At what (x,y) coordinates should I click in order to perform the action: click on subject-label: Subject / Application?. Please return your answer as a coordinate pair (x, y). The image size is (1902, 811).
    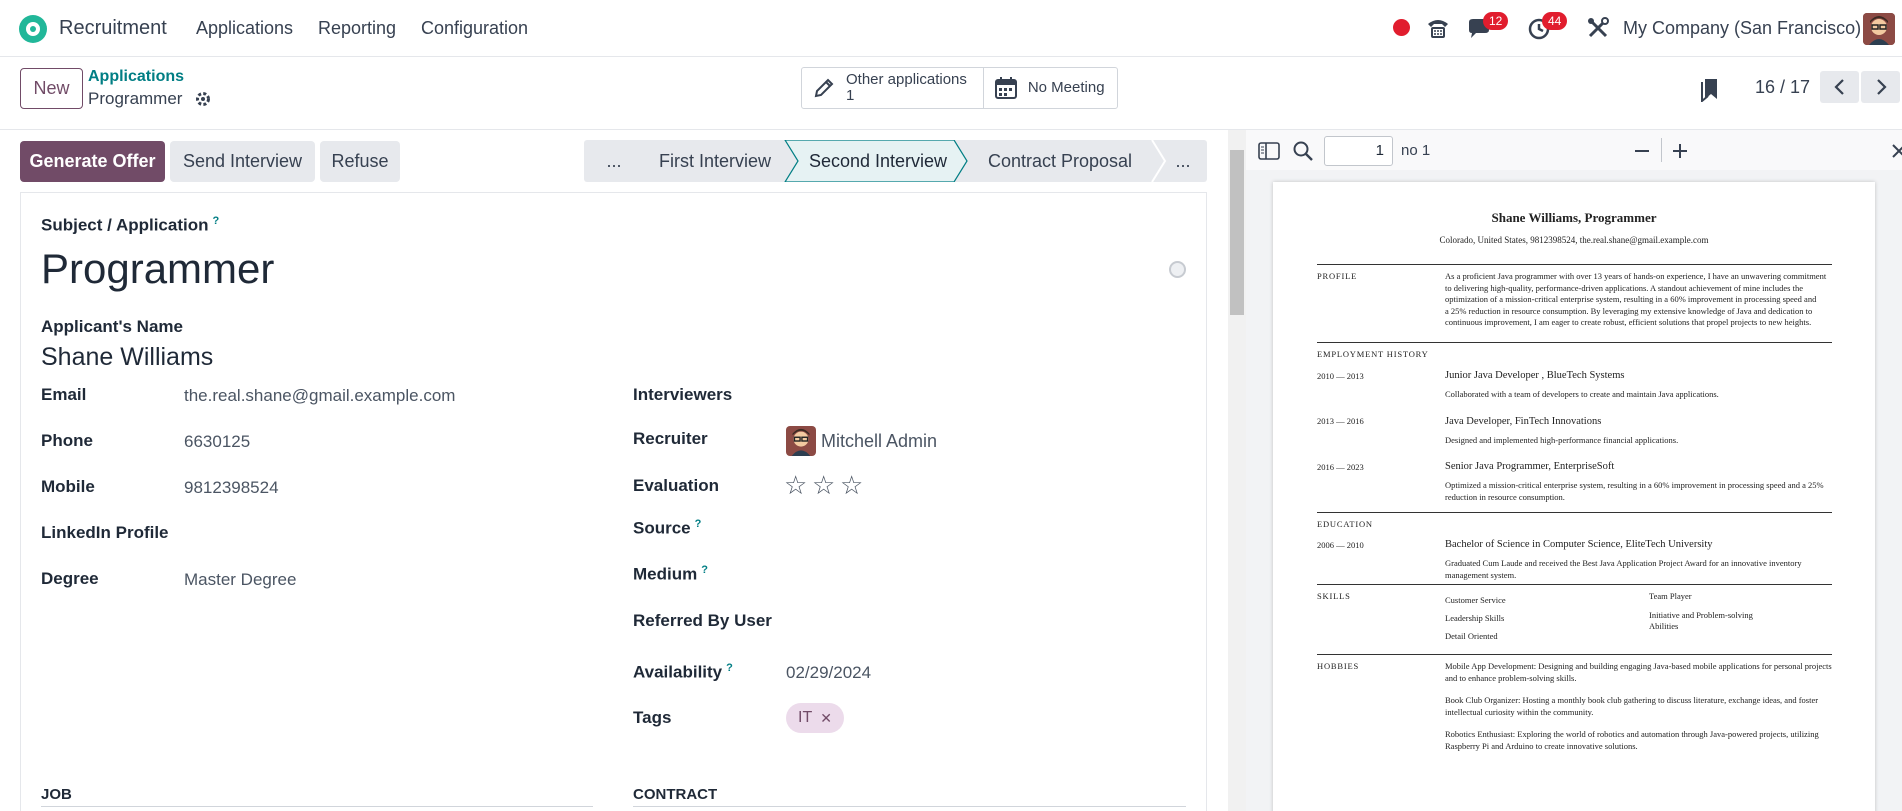
    Looking at the image, I should click on (130, 225).